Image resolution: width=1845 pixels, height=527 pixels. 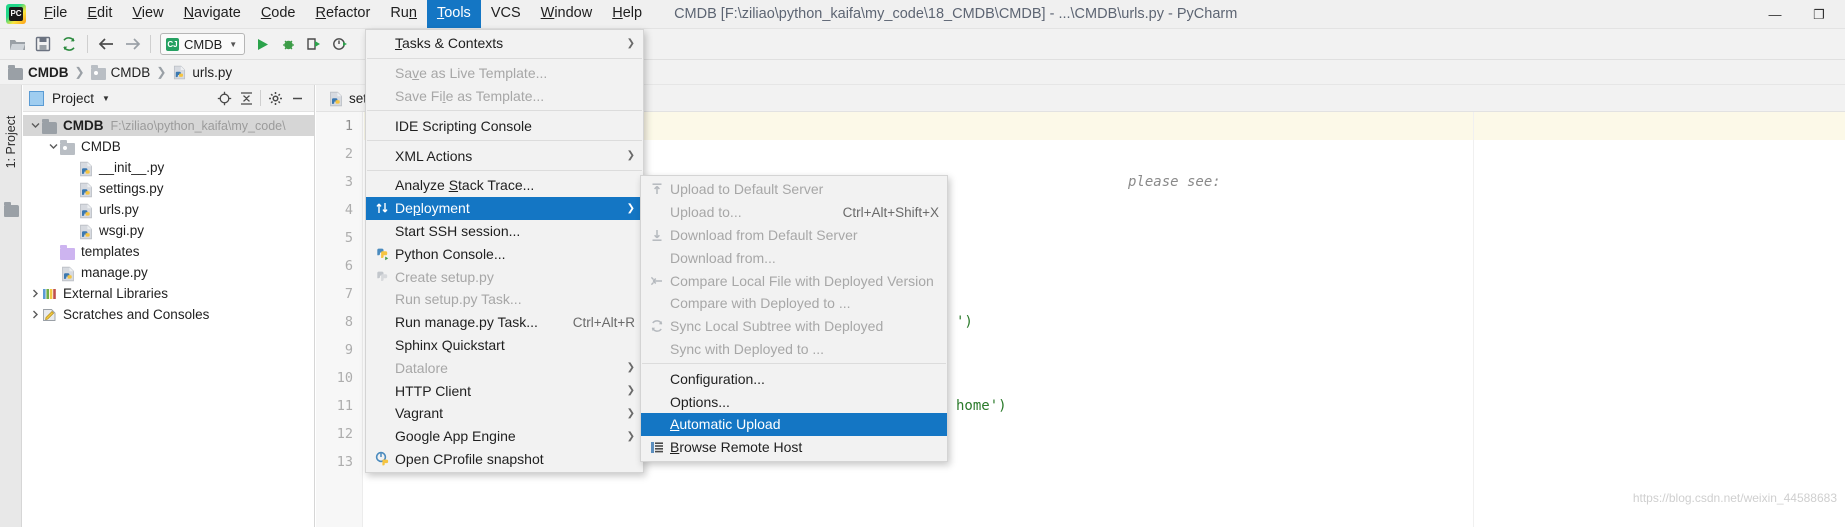 What do you see at coordinates (202, 72) in the screenshot?
I see `breadcrumb-item-urls-py: urls.py` at bounding box center [202, 72].